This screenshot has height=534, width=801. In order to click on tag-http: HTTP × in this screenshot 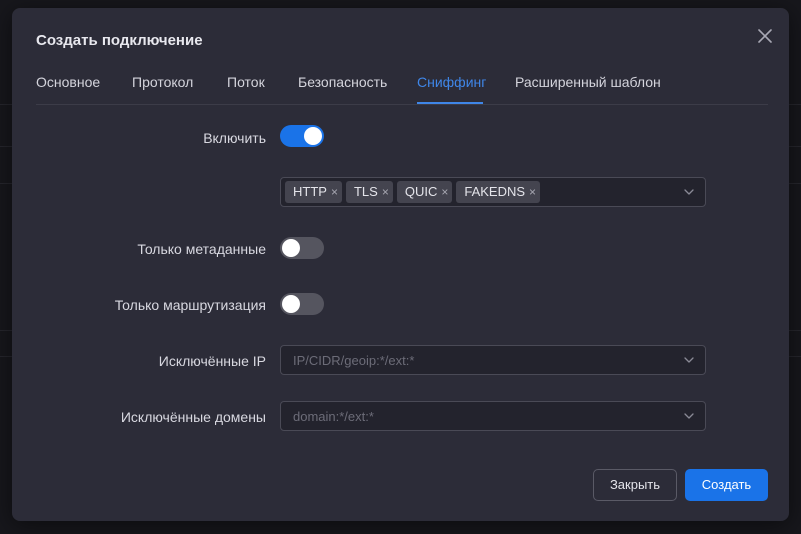, I will do `click(313, 192)`.